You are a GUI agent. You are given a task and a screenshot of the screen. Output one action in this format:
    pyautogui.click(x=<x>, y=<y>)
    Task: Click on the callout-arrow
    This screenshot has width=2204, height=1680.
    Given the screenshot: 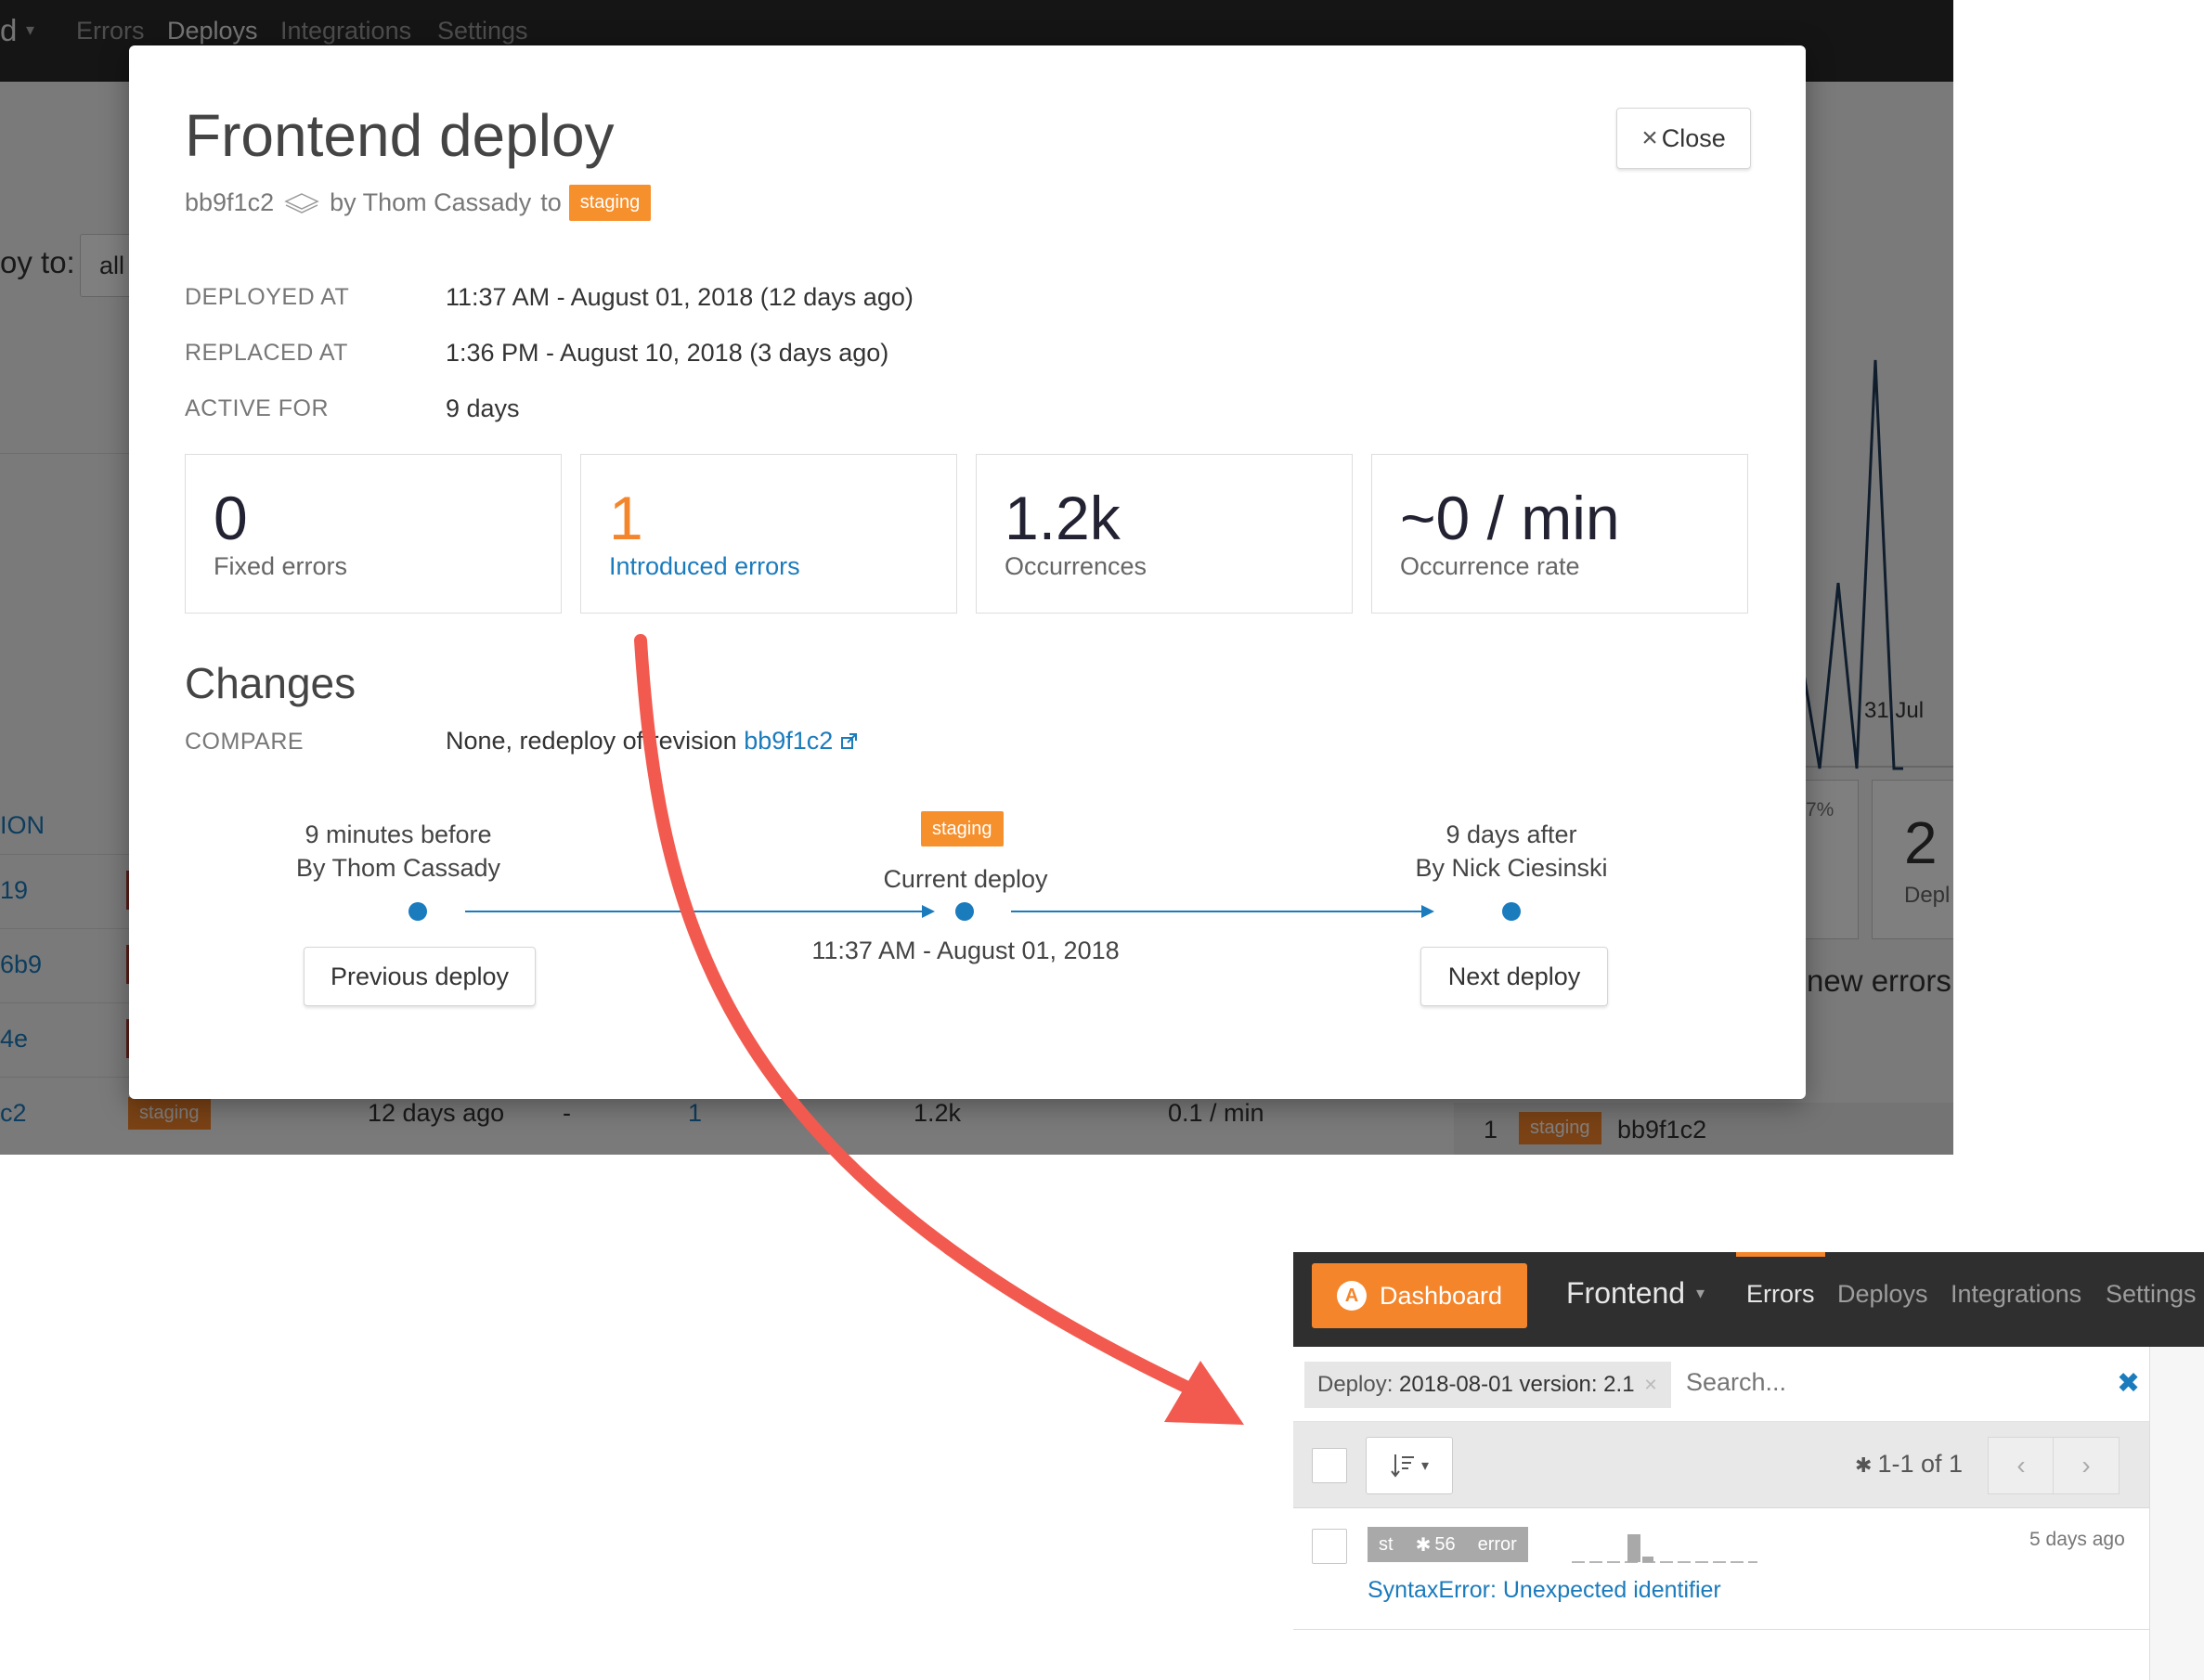 What is the action you would take?
    pyautogui.click(x=939, y=1029)
    